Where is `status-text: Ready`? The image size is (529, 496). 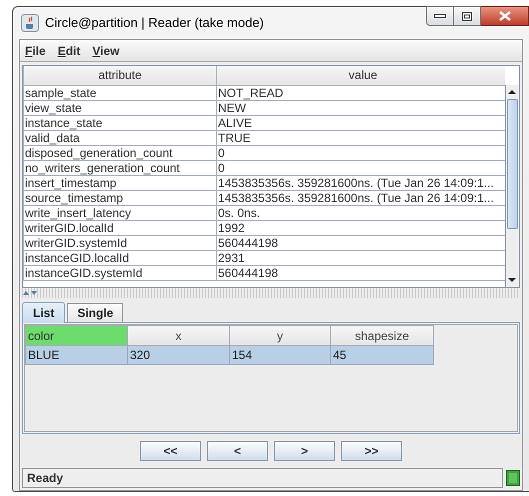 status-text: Ready is located at coordinates (45, 478).